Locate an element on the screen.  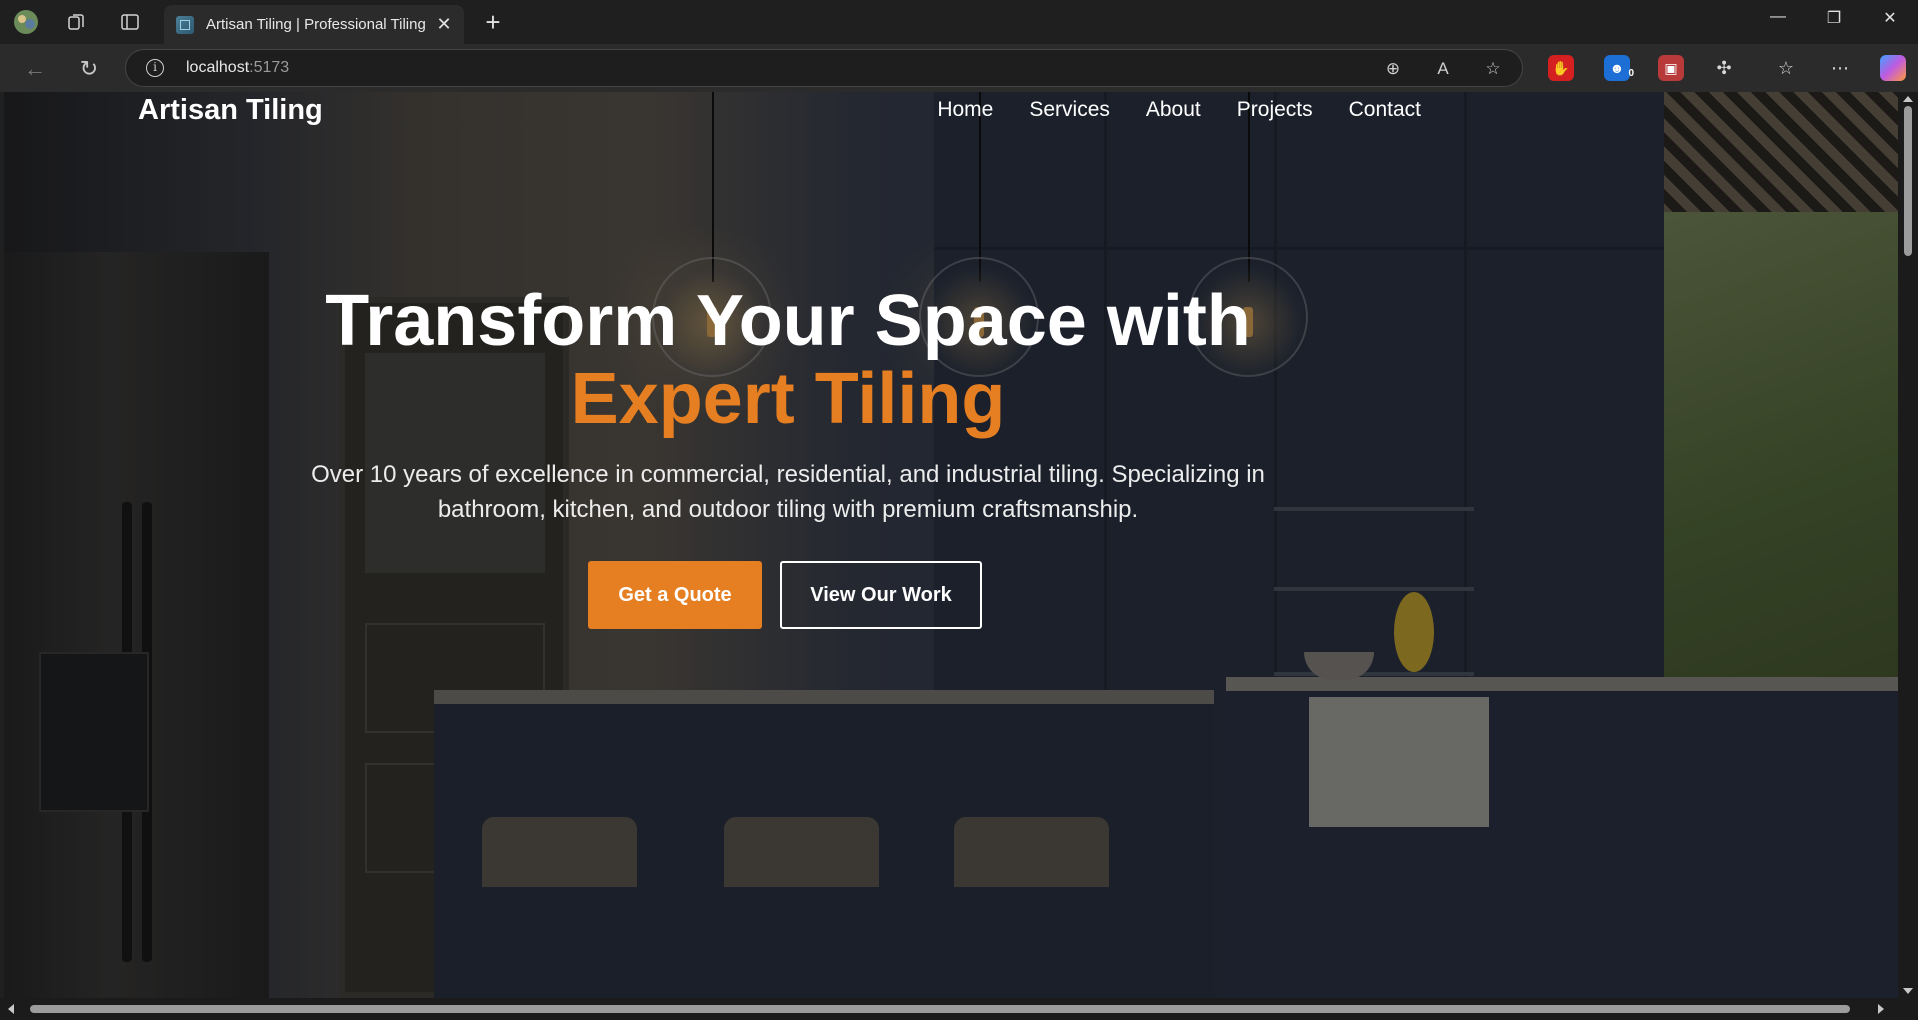
url-port: :5173 is located at coordinates (269, 67).